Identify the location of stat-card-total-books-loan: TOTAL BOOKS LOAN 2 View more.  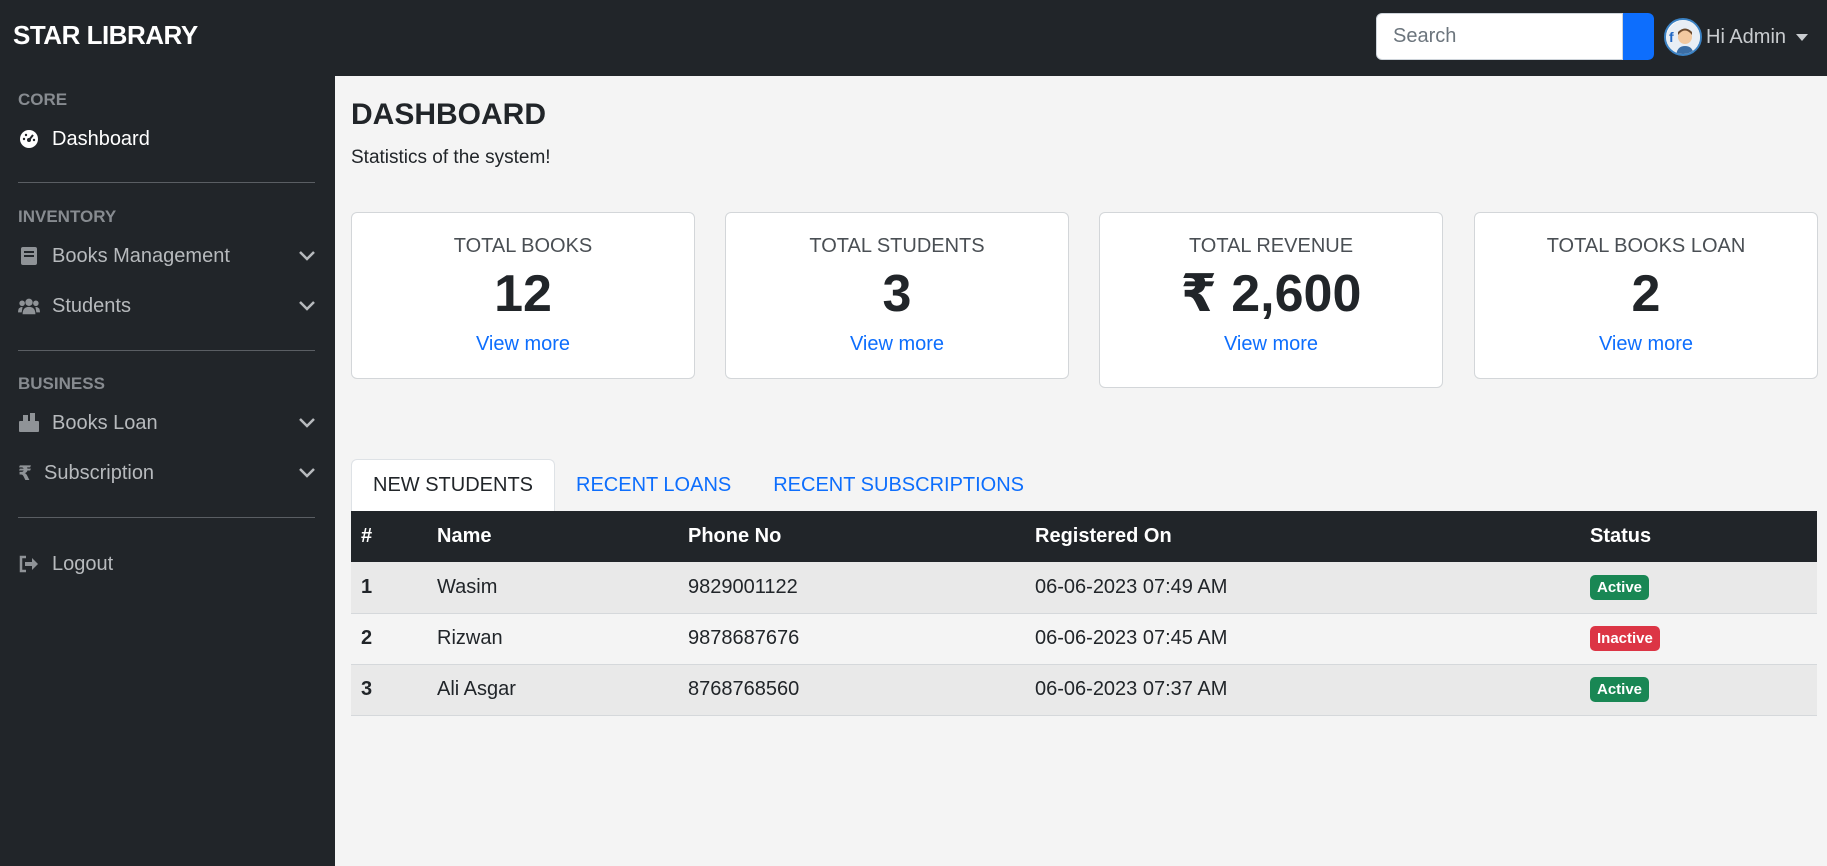
(1646, 296).